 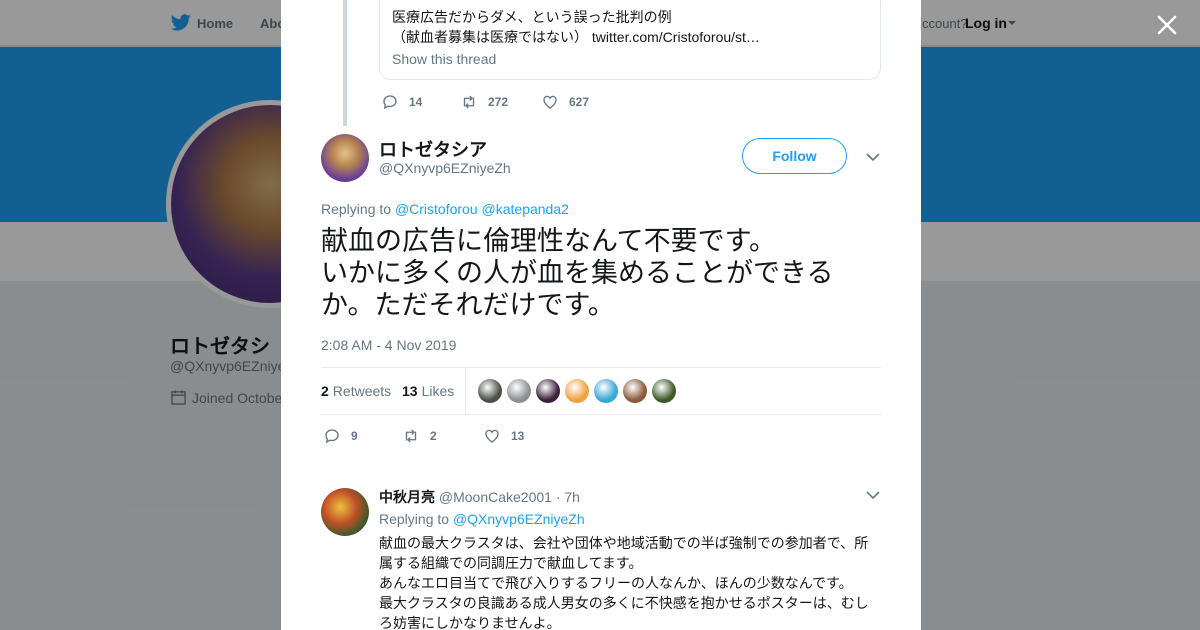 I want to click on author-avatar, so click(x=345, y=158).